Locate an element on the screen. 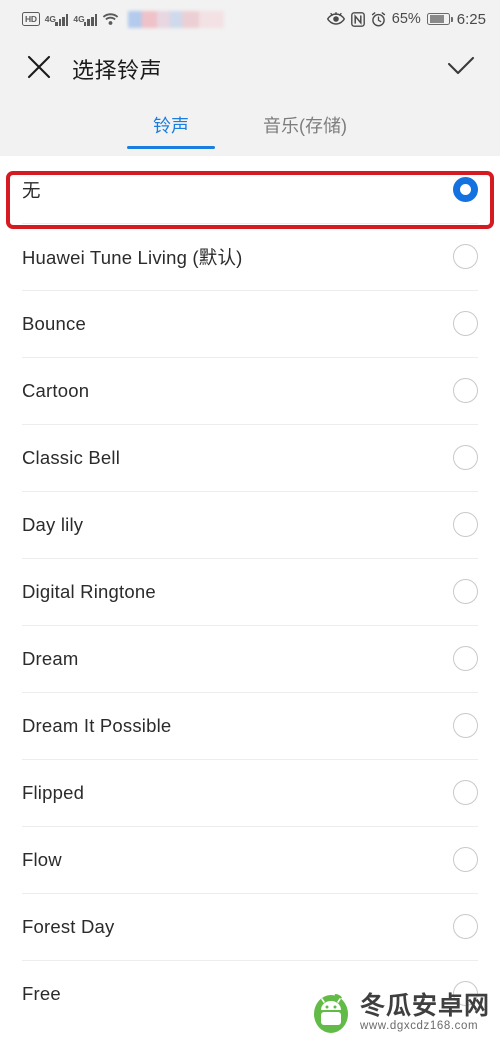 Image resolution: width=500 pixels, height=1040 pixels. battery-percent-label: 65% is located at coordinates (406, 19).